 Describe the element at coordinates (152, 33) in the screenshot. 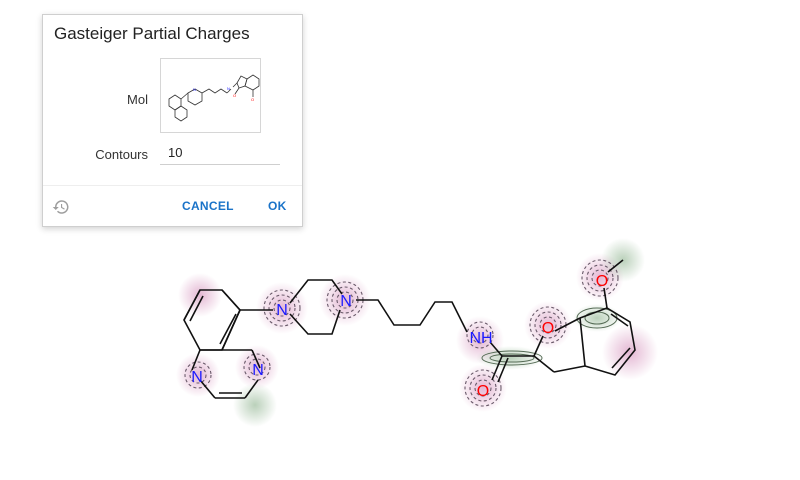

I see `dialog-title: Gasteiger Partial Charges` at that location.